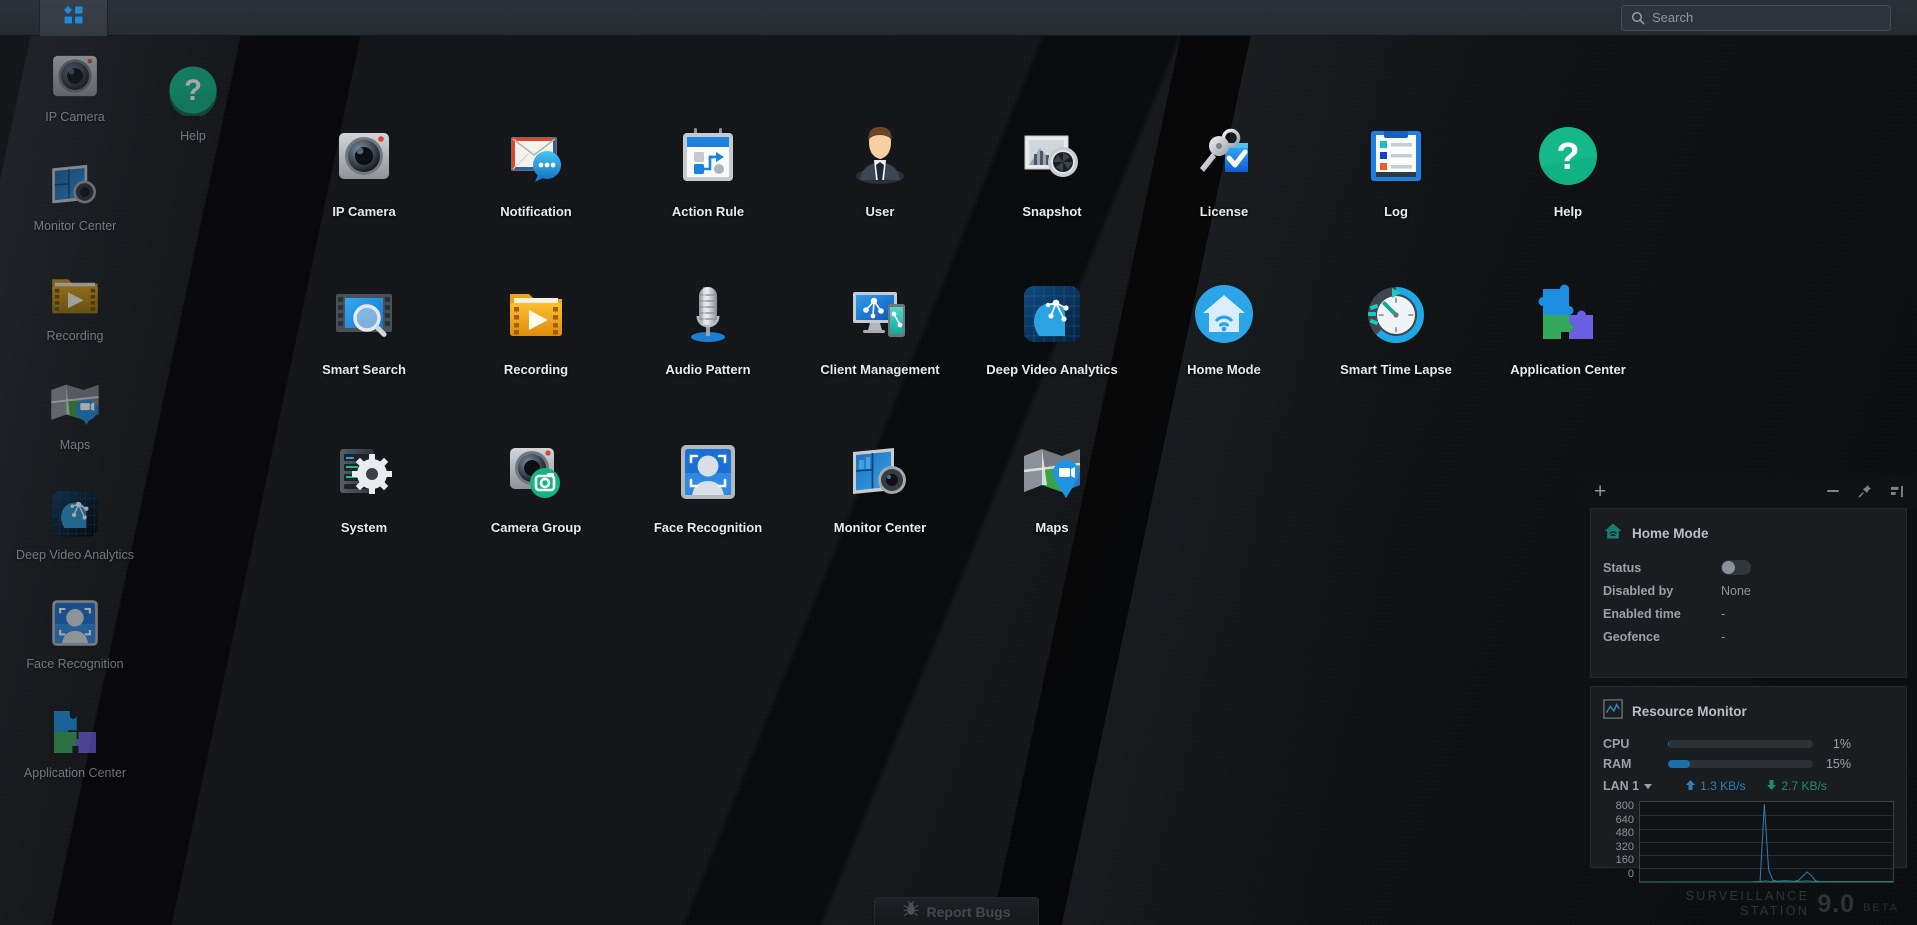 This screenshot has height=925, width=1917. I want to click on shortcut-deep-video-analytics: Deep Video Analytics, so click(75, 524).